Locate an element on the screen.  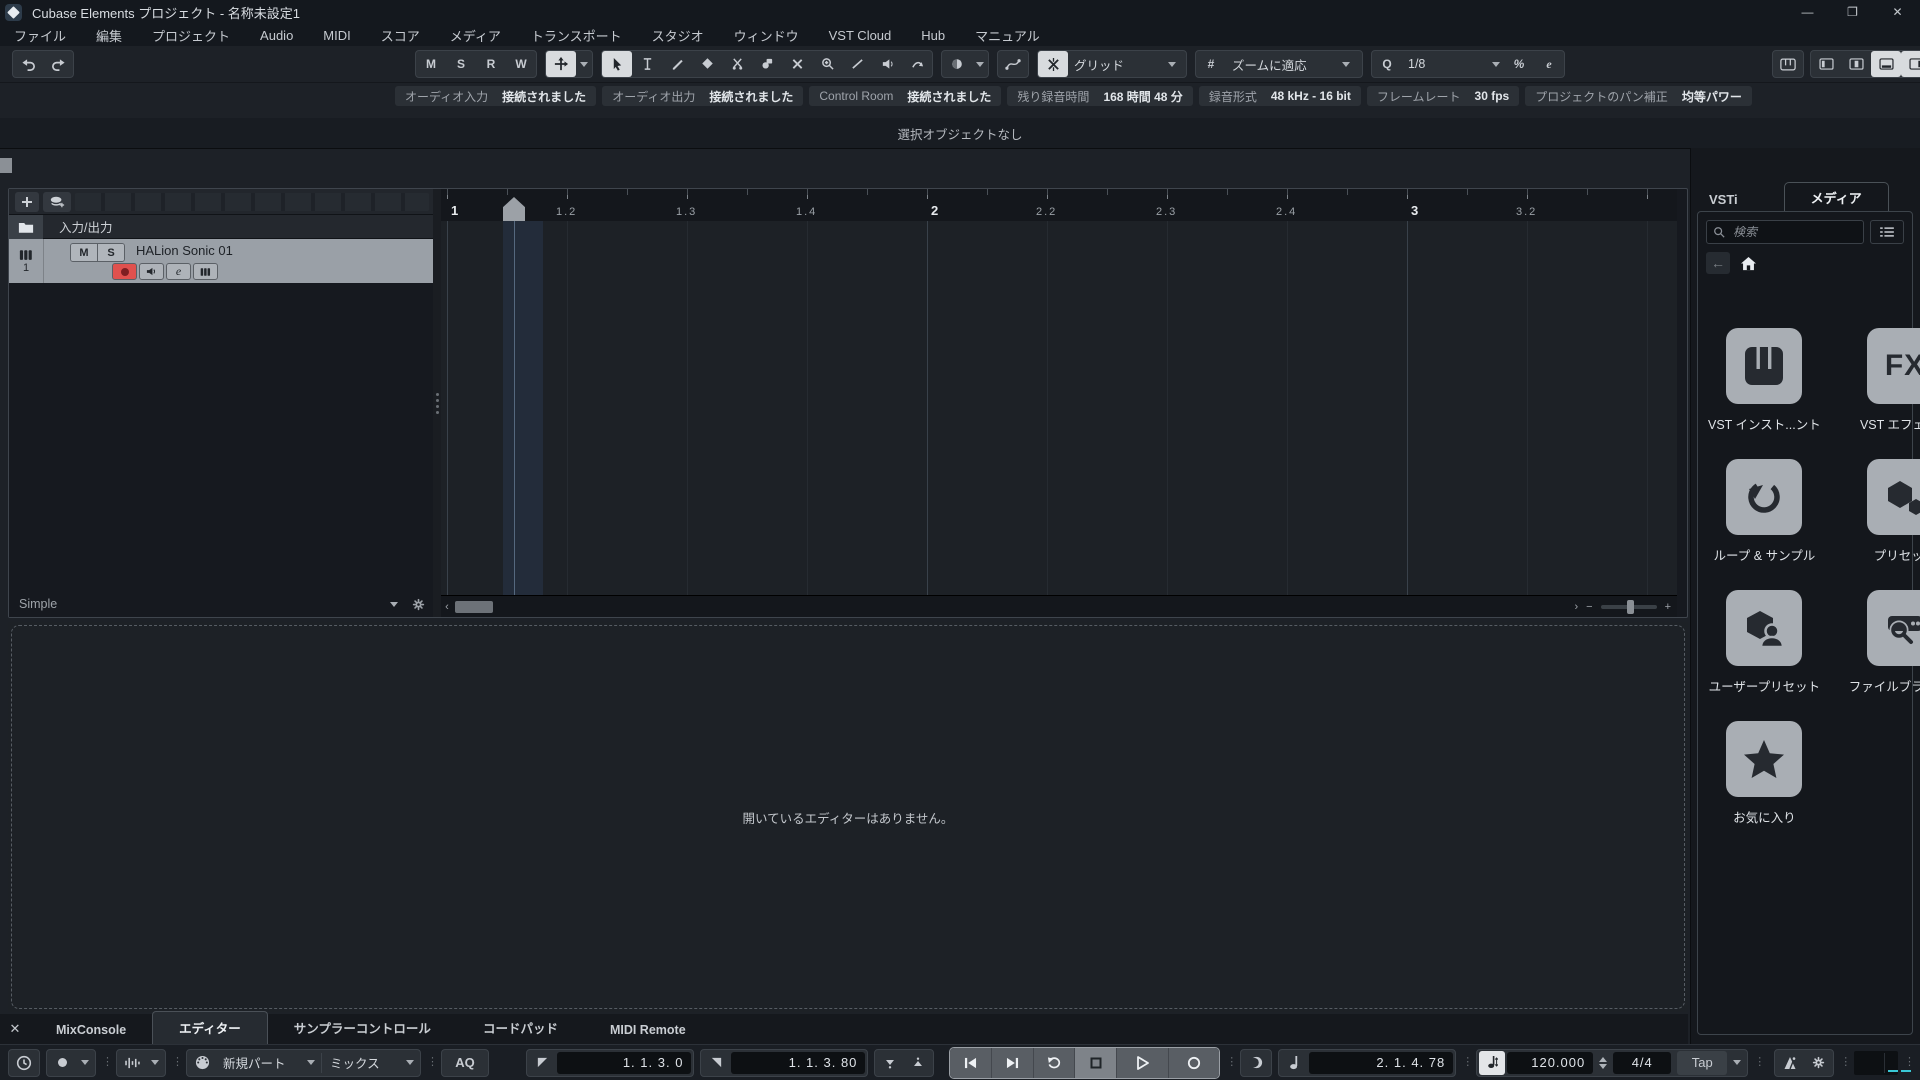
tap-tempo-button: Tap is located at coordinates (1702, 1062).